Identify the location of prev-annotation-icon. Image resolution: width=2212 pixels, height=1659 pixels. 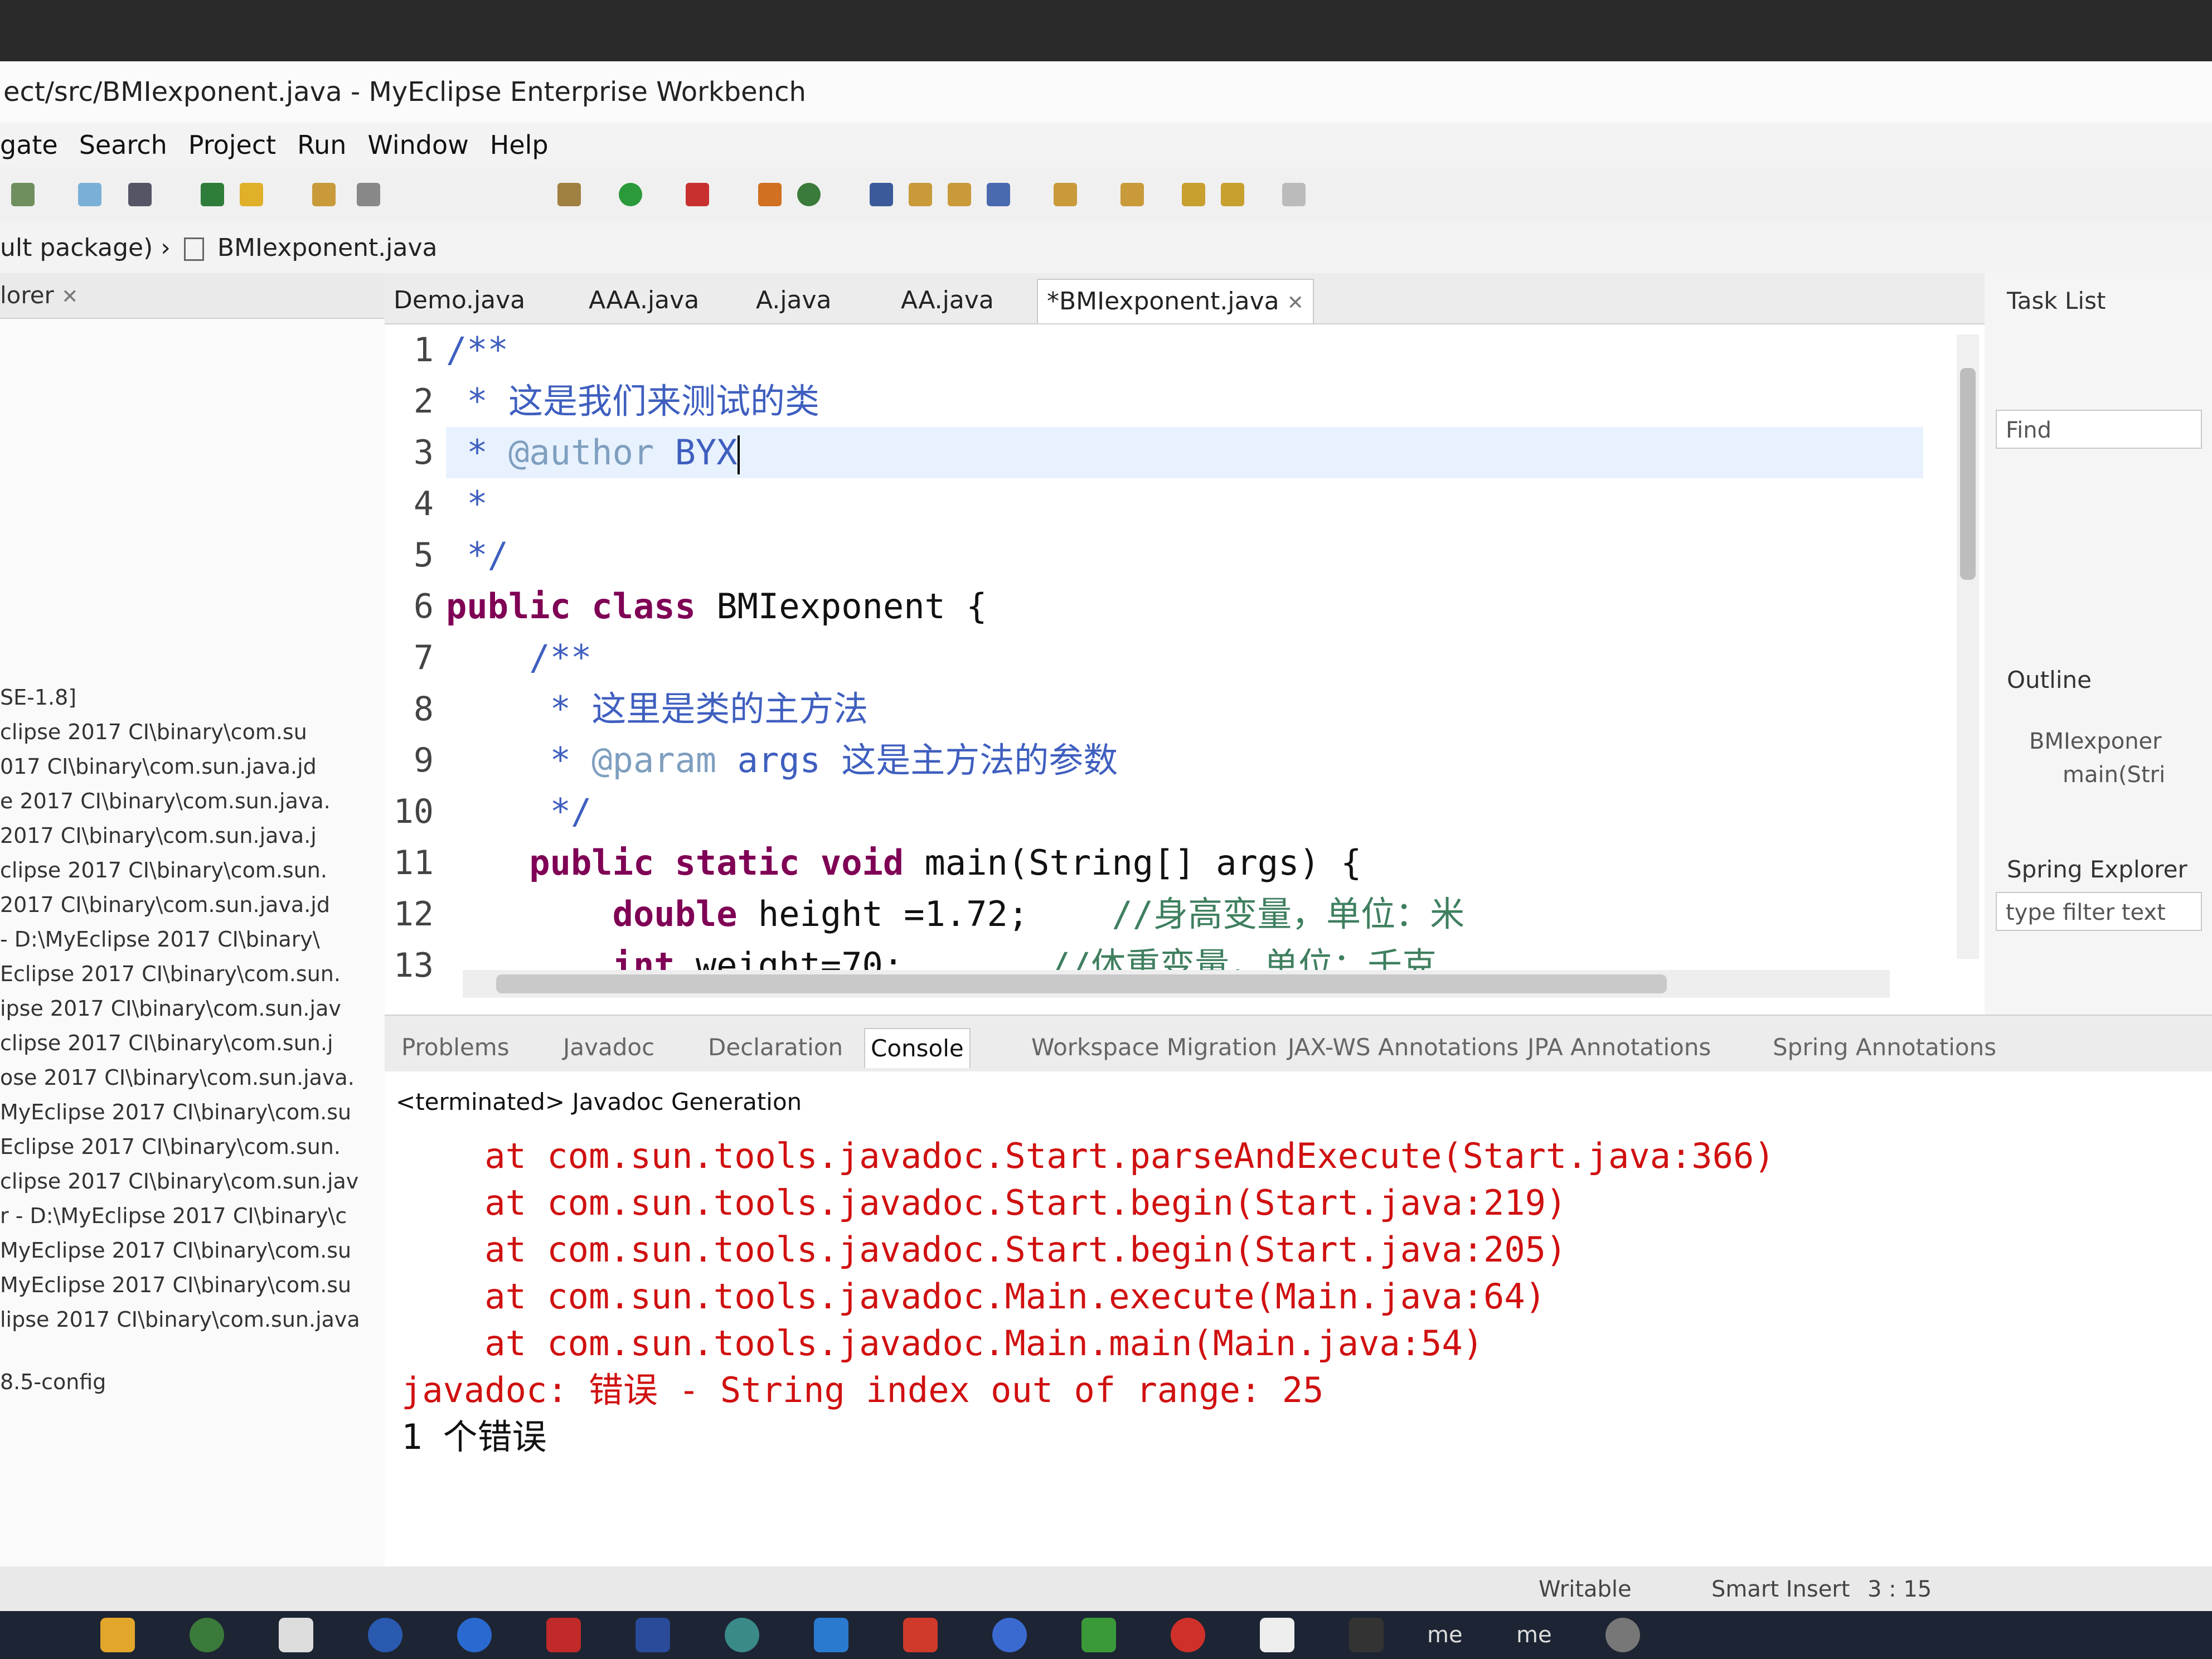
(1132, 194).